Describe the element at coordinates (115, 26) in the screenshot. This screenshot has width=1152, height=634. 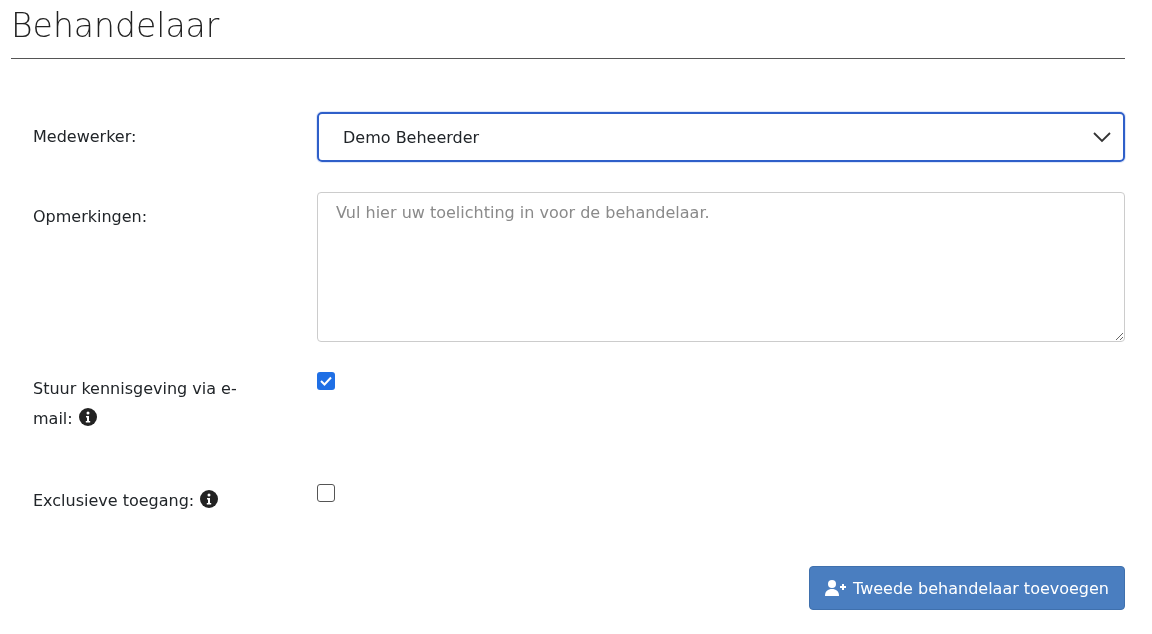
I see `page-title: Behandelaar` at that location.